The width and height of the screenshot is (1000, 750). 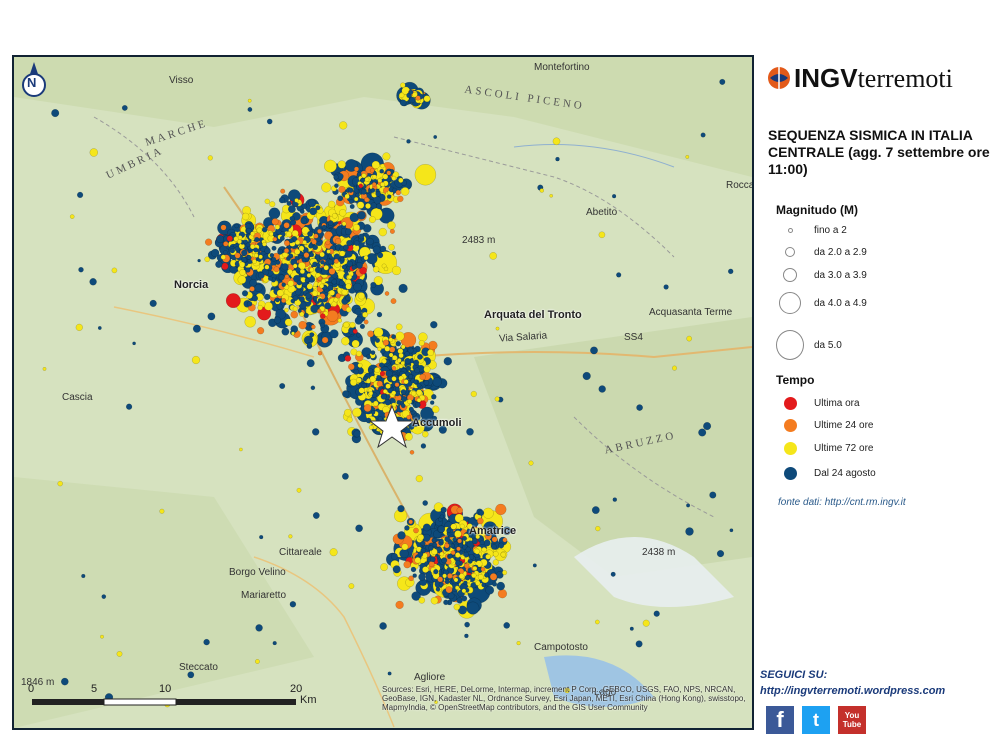 What do you see at coordinates (795, 380) in the screenshot?
I see `time-legend-header: Tempo` at bounding box center [795, 380].